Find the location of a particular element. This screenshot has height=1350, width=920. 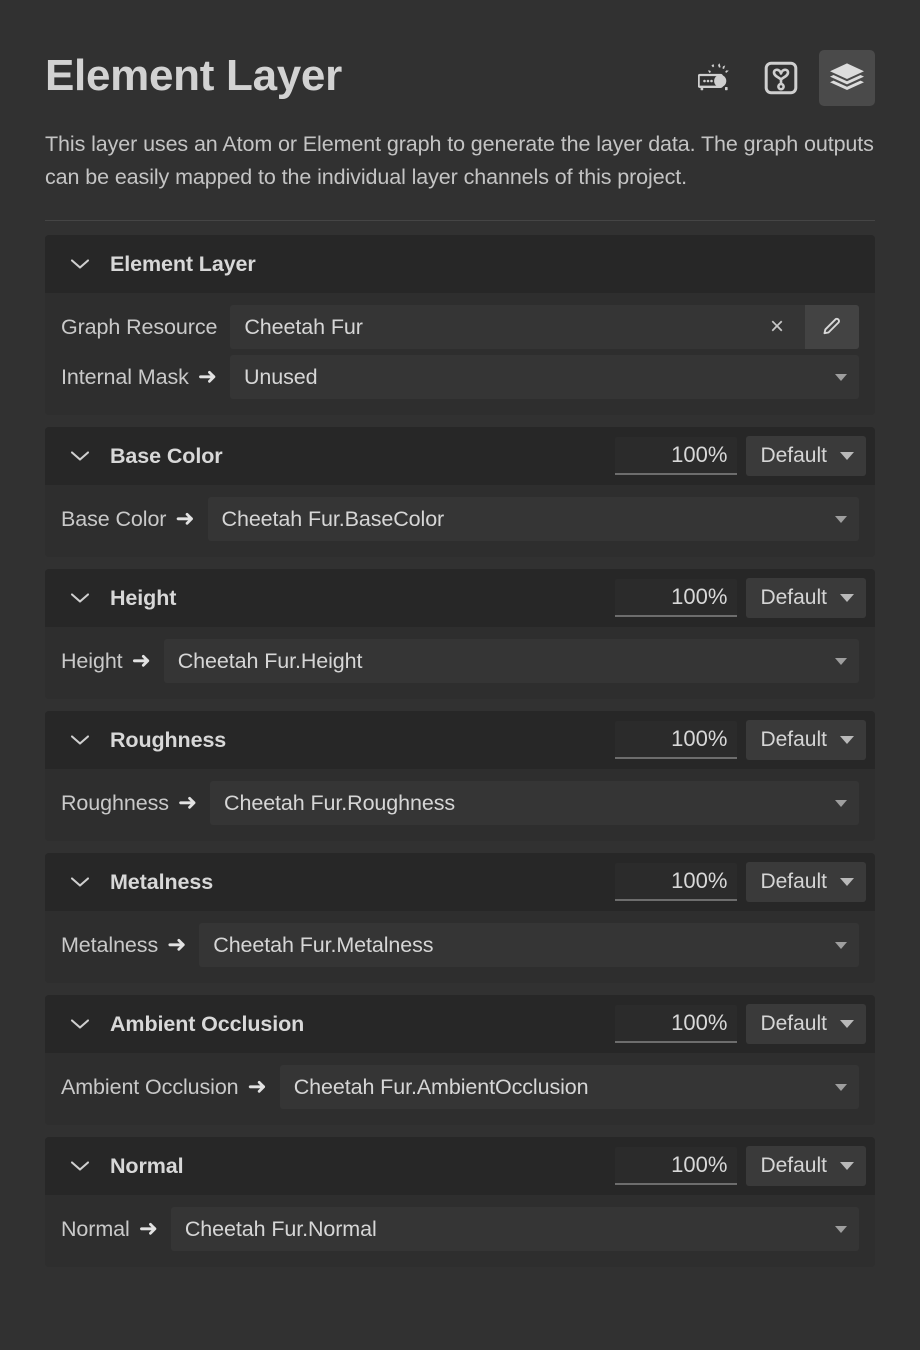

channel-output-select: Cheetah Fur.Roughness is located at coordinates (534, 803).